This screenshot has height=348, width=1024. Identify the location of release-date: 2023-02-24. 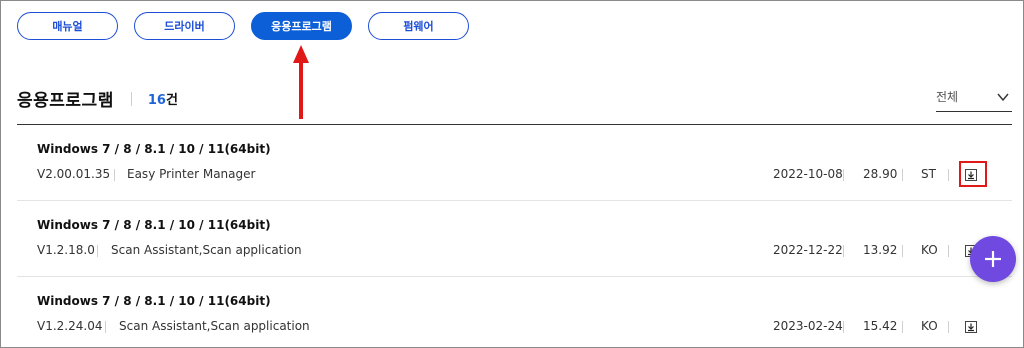
(808, 326).